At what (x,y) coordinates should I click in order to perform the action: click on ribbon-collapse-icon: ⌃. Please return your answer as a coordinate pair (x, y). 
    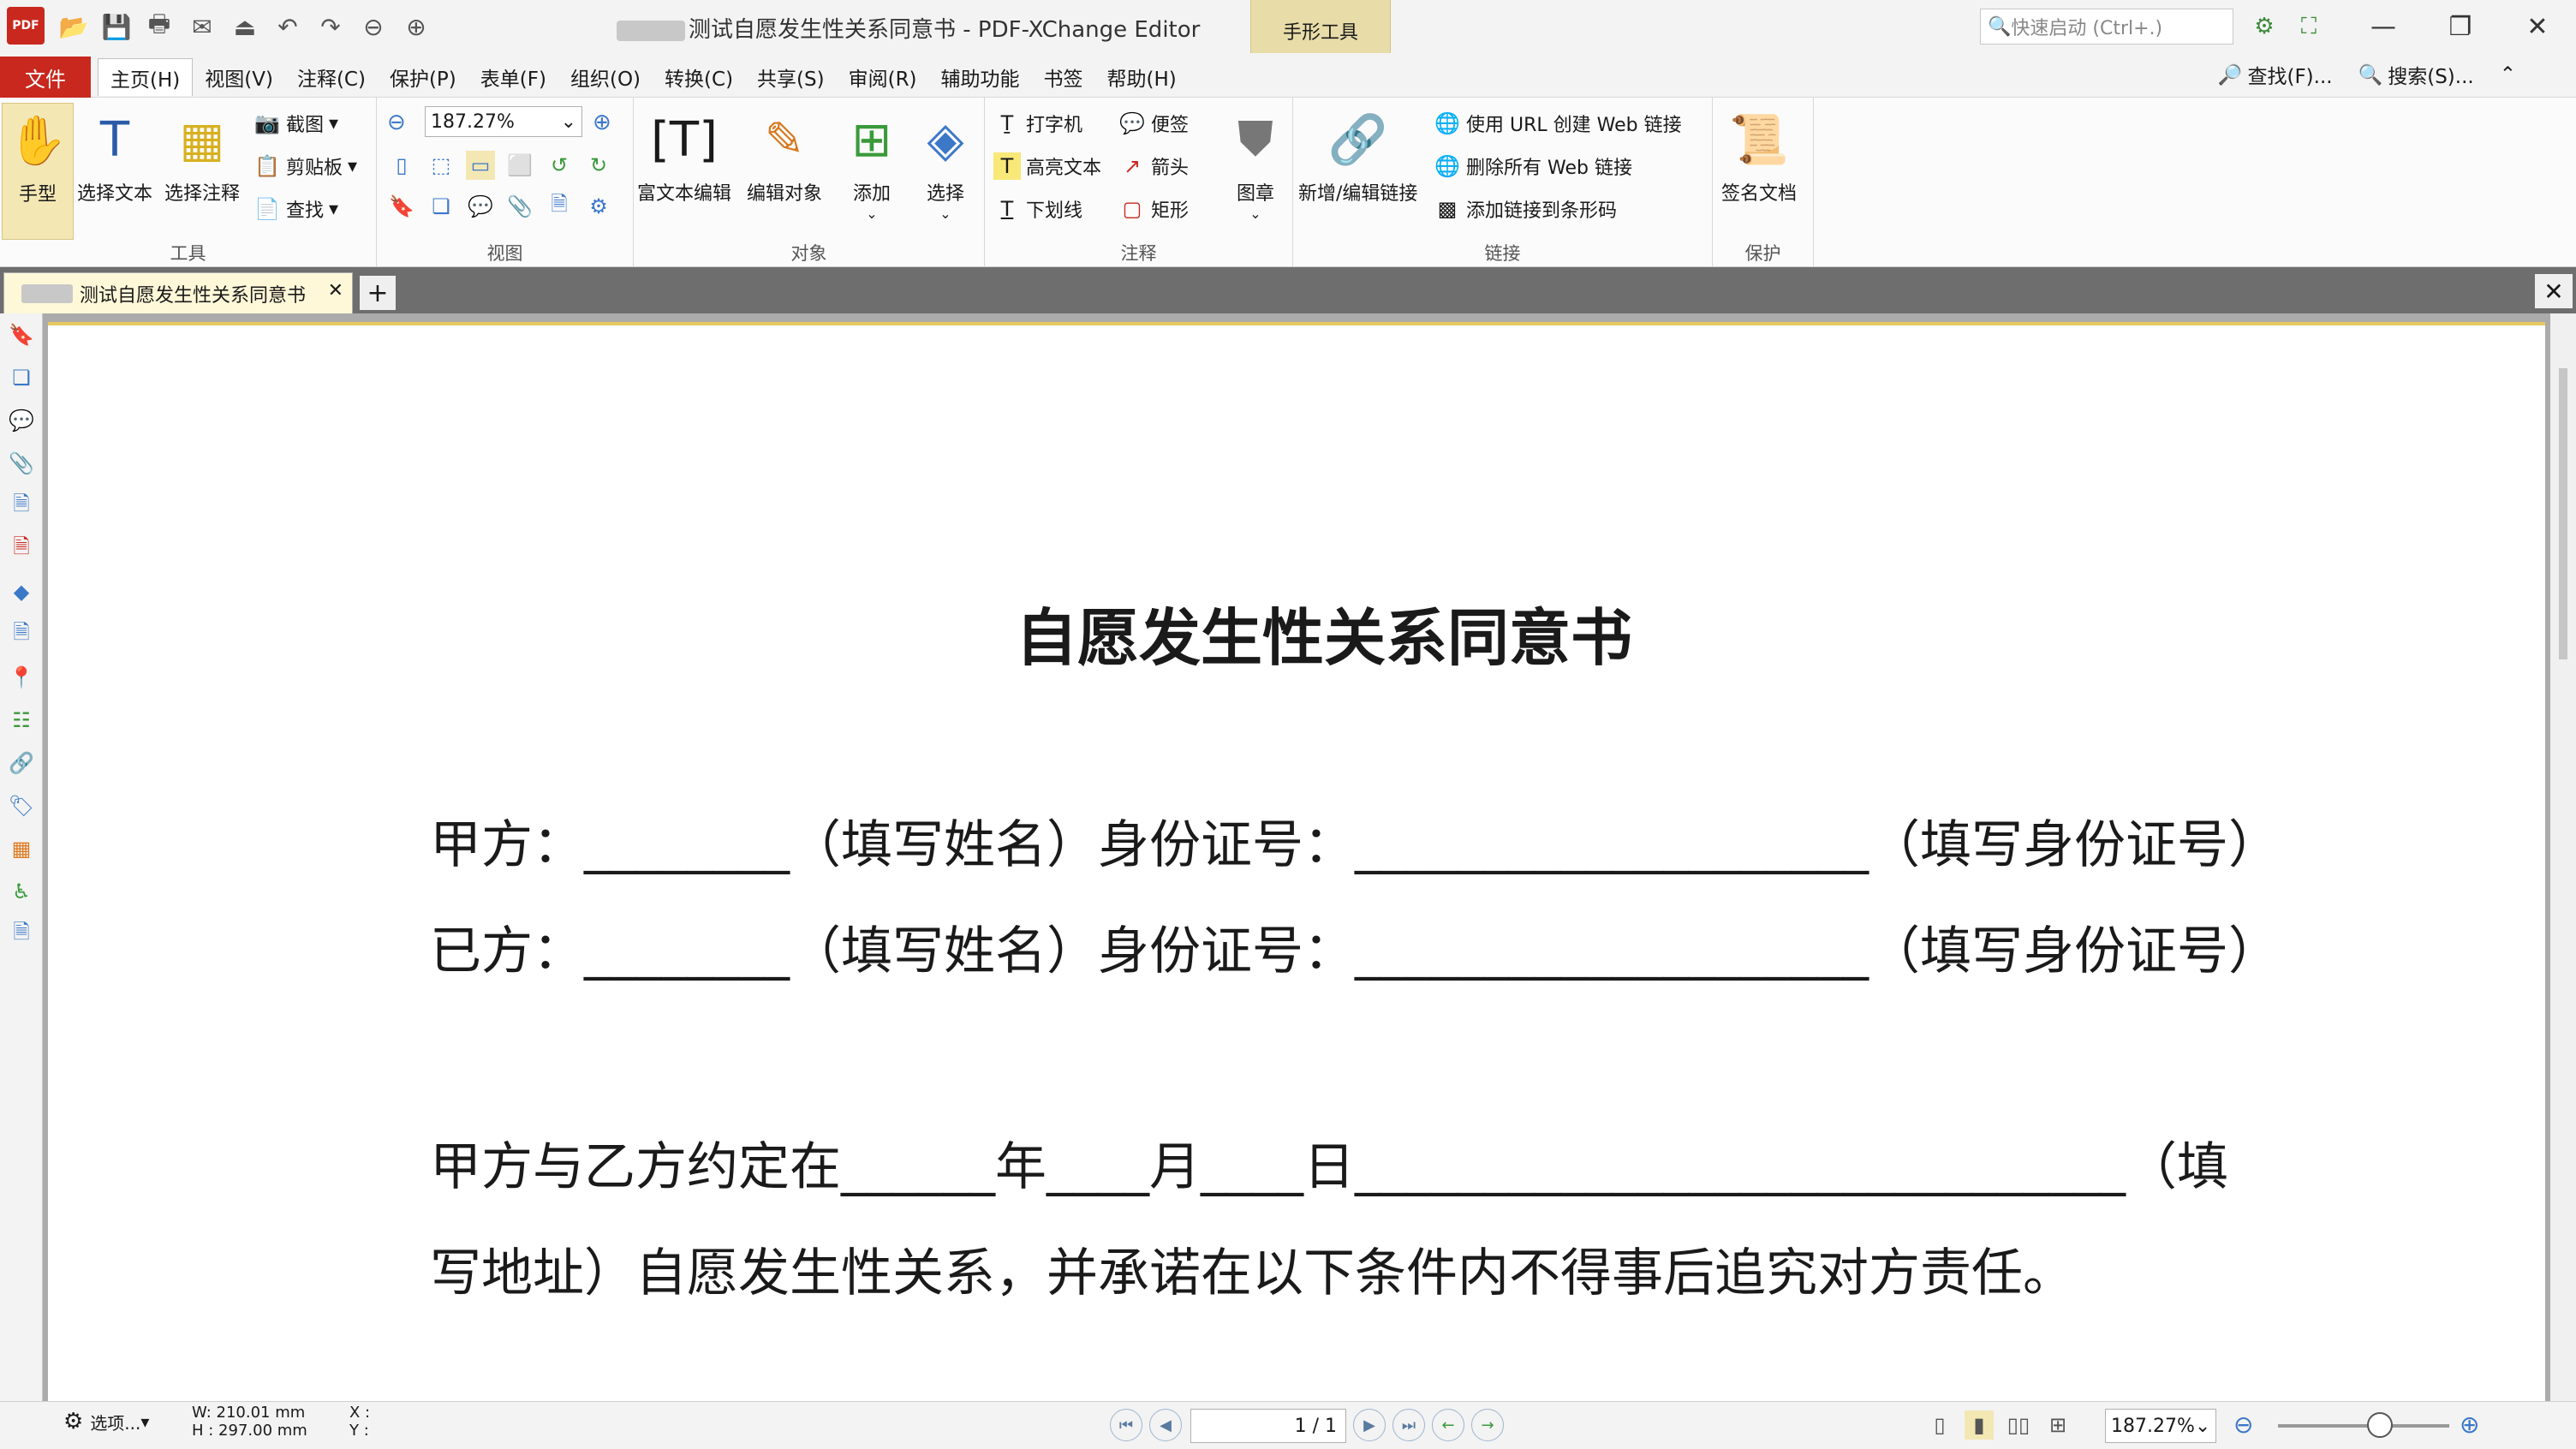
    Looking at the image, I should click on (2508, 74).